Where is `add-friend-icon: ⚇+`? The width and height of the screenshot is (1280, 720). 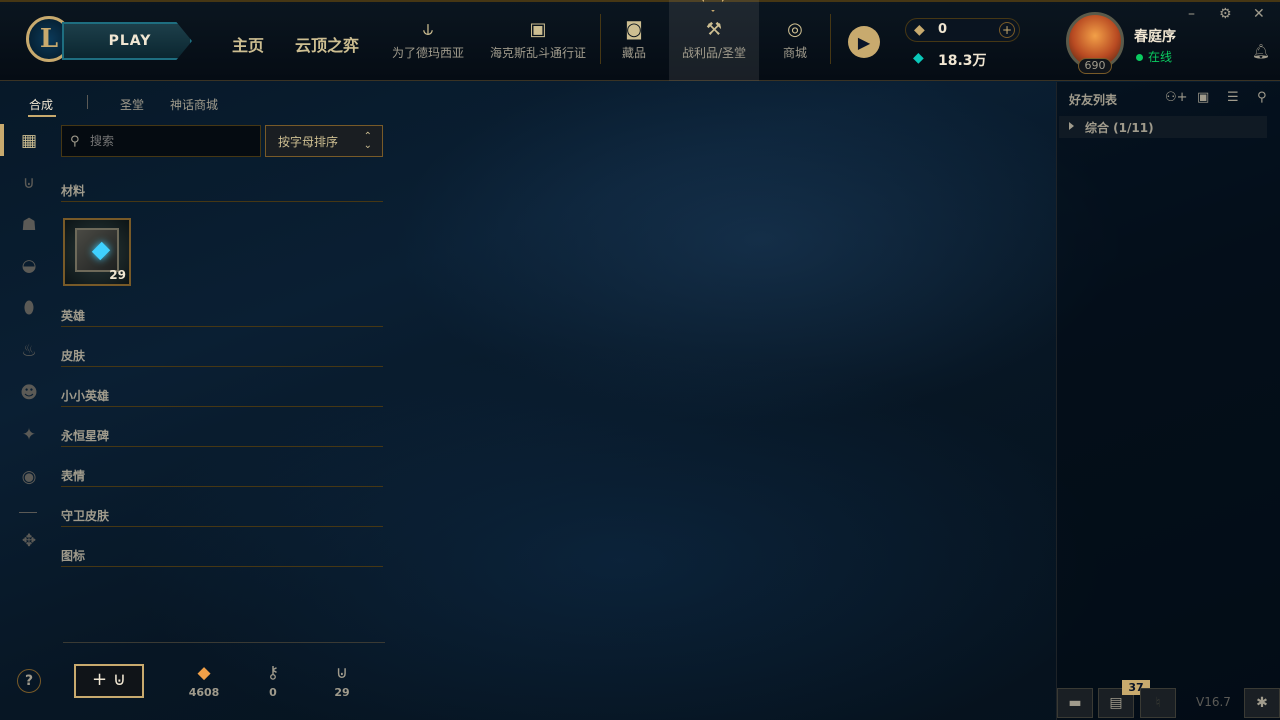
add-friend-icon: ⚇+ is located at coordinates (1176, 97).